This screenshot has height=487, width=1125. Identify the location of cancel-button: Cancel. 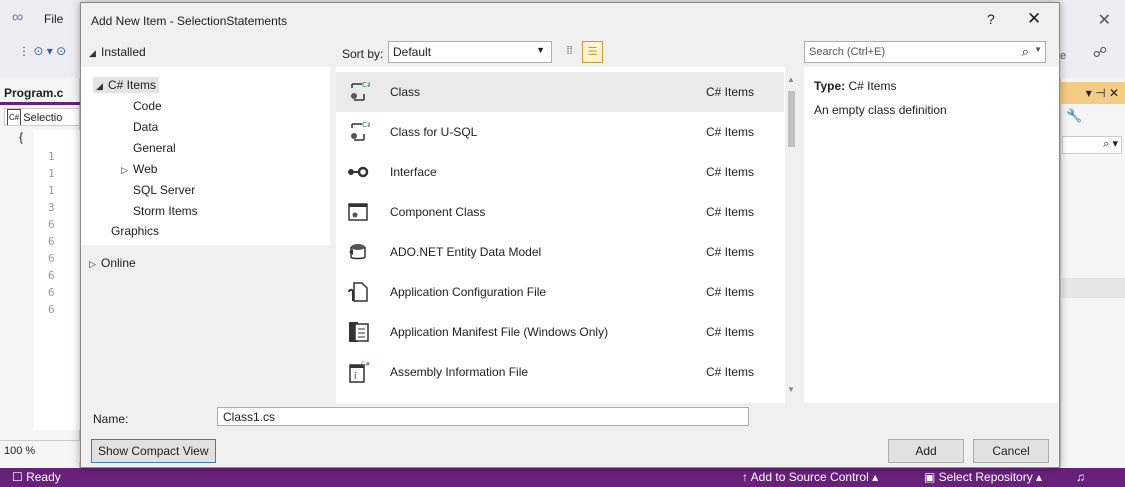
(1011, 451).